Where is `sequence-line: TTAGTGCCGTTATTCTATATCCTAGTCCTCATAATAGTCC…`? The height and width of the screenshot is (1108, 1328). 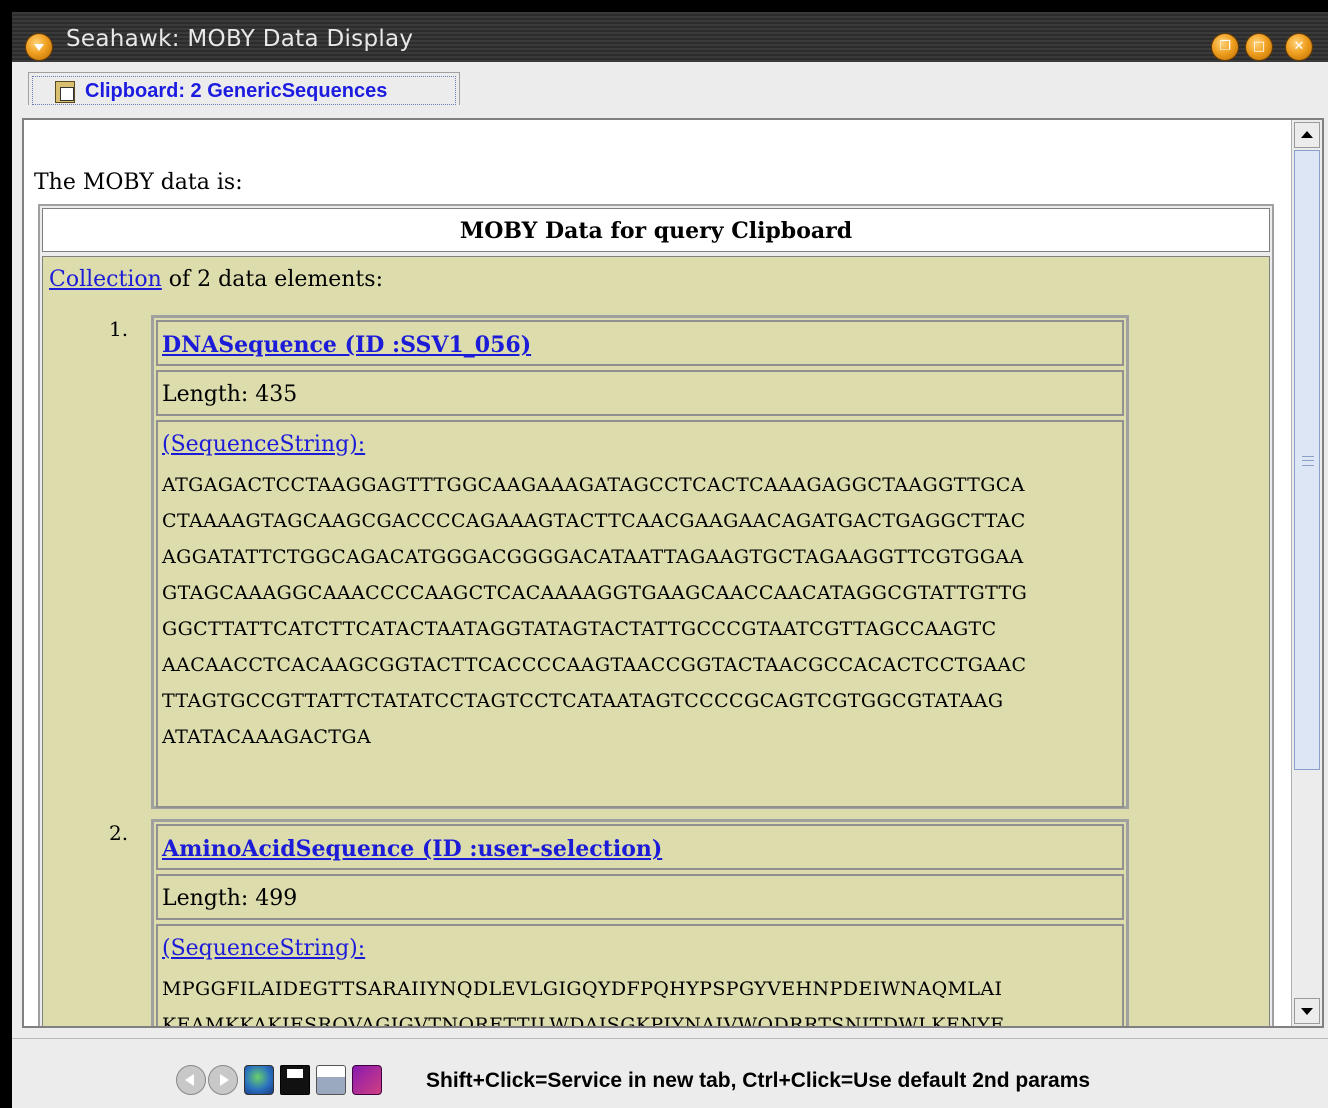 sequence-line: TTAGTGCCGTTATTCTATATCCTAGTCCTCATAATAGTCC… is located at coordinates (583, 701).